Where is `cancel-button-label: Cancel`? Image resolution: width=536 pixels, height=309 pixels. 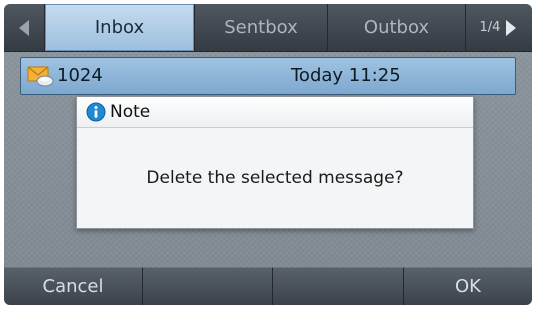
cancel-button-label: Cancel is located at coordinates (73, 286).